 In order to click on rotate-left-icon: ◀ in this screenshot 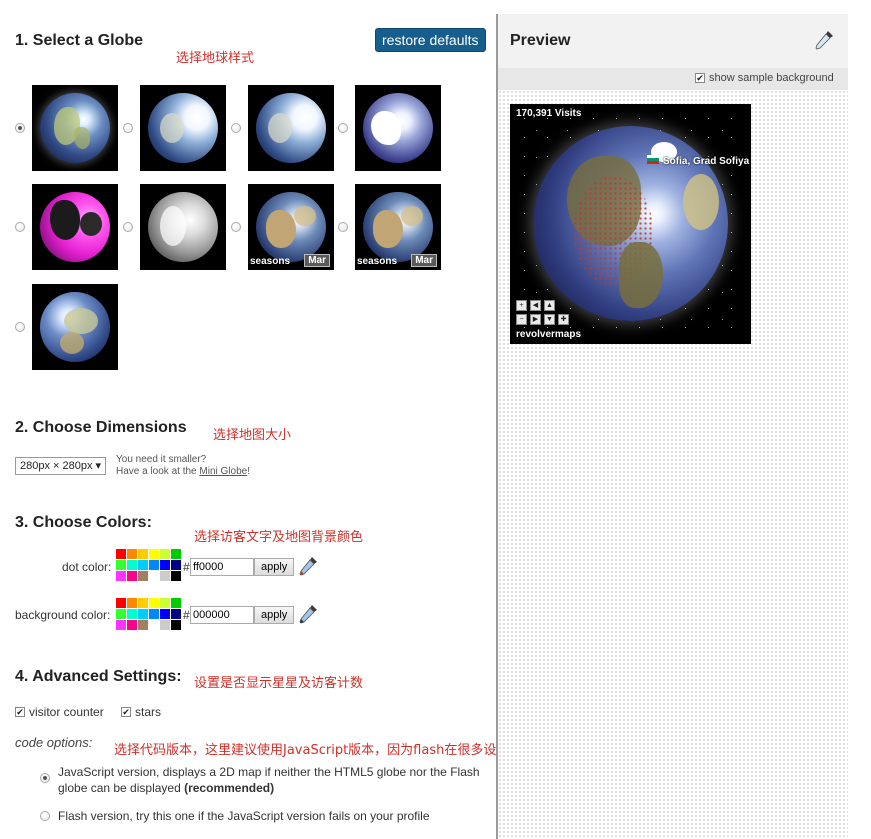, I will do `click(535, 305)`.